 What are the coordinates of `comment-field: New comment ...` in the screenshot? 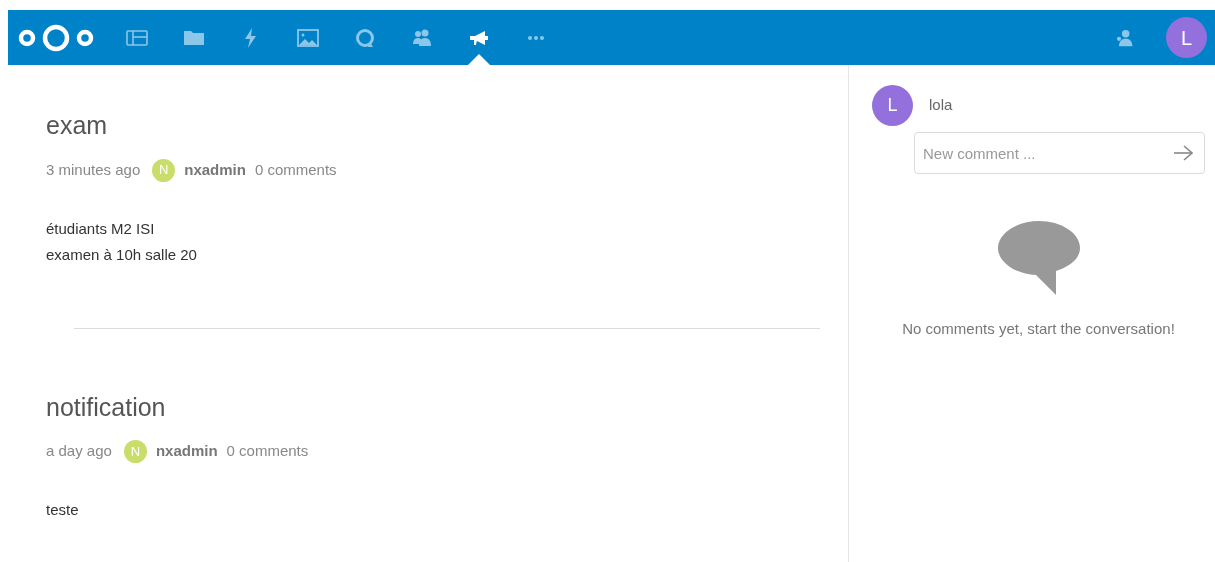 It's located at (1059, 153).